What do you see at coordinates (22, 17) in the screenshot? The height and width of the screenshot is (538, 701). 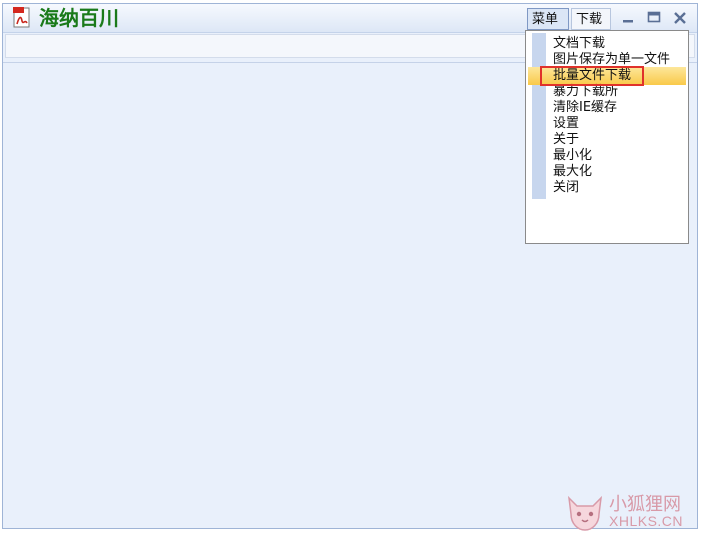 I see `pdf-file-icon` at bounding box center [22, 17].